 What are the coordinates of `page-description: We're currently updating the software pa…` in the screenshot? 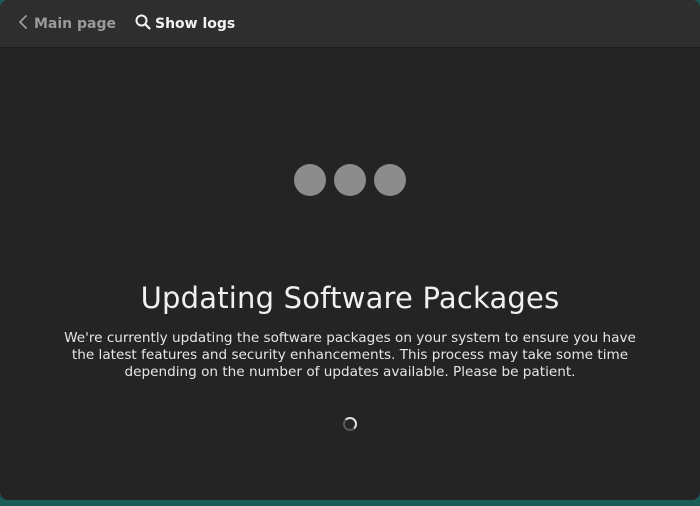 It's located at (350, 355).